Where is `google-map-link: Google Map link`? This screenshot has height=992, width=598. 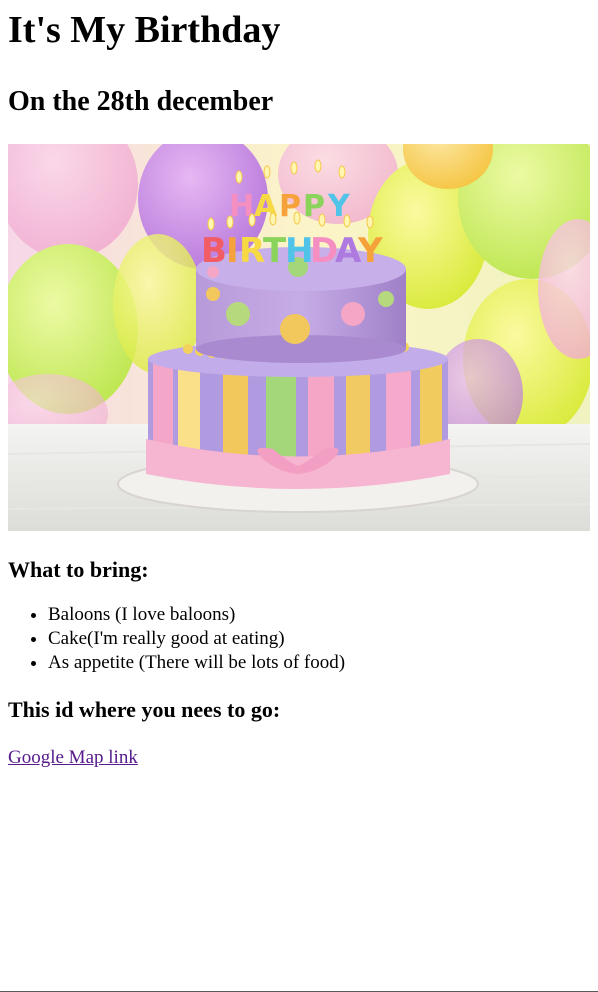
google-map-link: Google Map link is located at coordinates (73, 758).